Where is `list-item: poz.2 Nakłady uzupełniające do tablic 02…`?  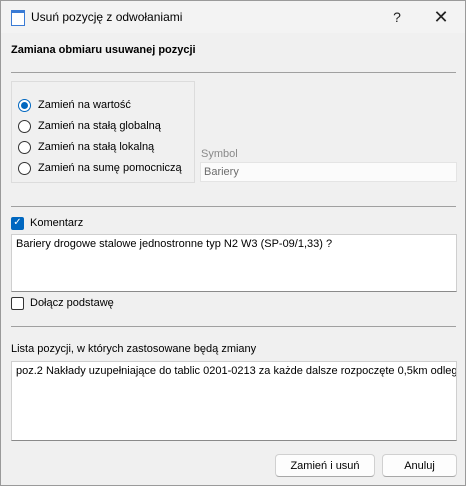 list-item: poz.2 Nakłady uzupełniające do tablic 02… is located at coordinates (236, 371).